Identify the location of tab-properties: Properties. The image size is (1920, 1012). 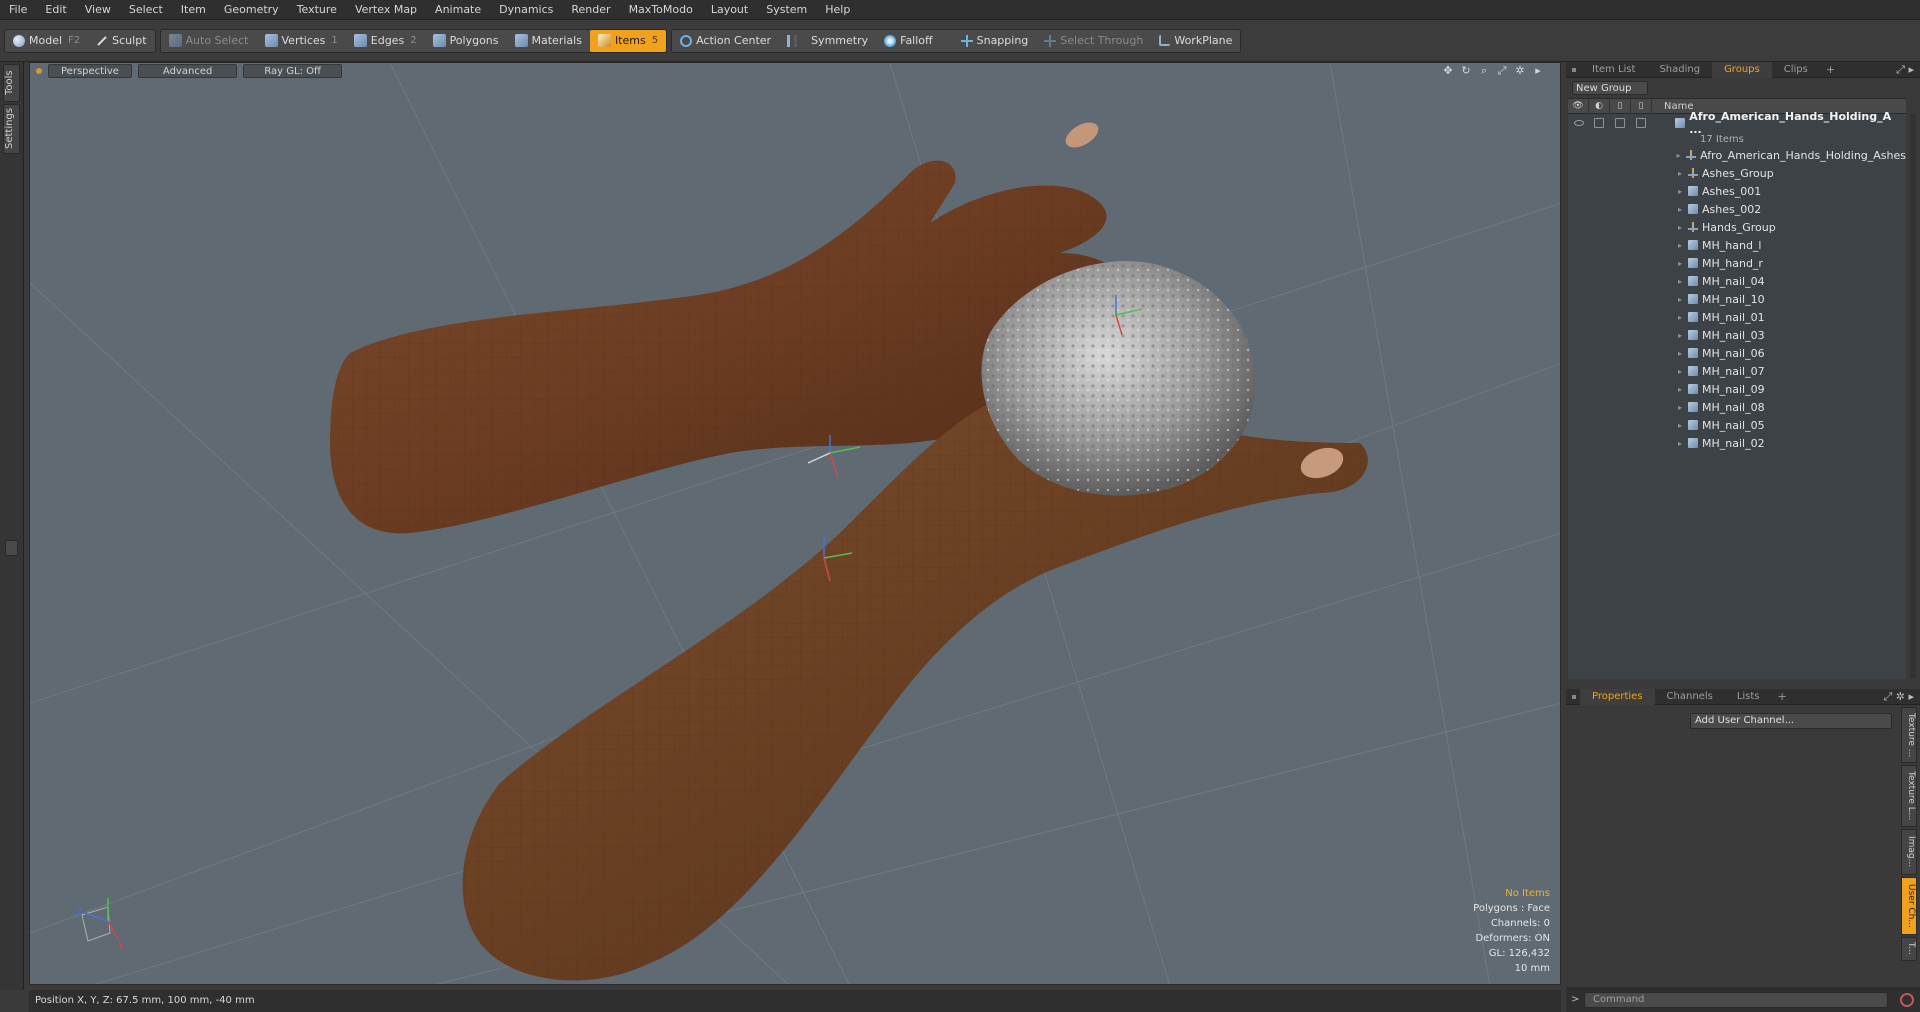
(1617, 696).